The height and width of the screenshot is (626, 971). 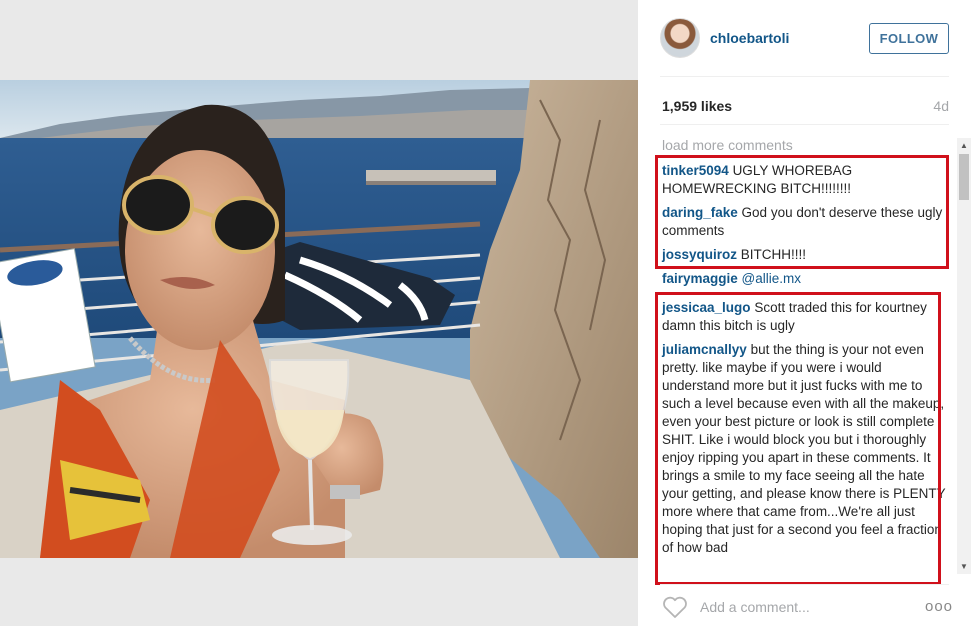 I want to click on comment: fairymaggie @allie.mx, so click(x=807, y=279).